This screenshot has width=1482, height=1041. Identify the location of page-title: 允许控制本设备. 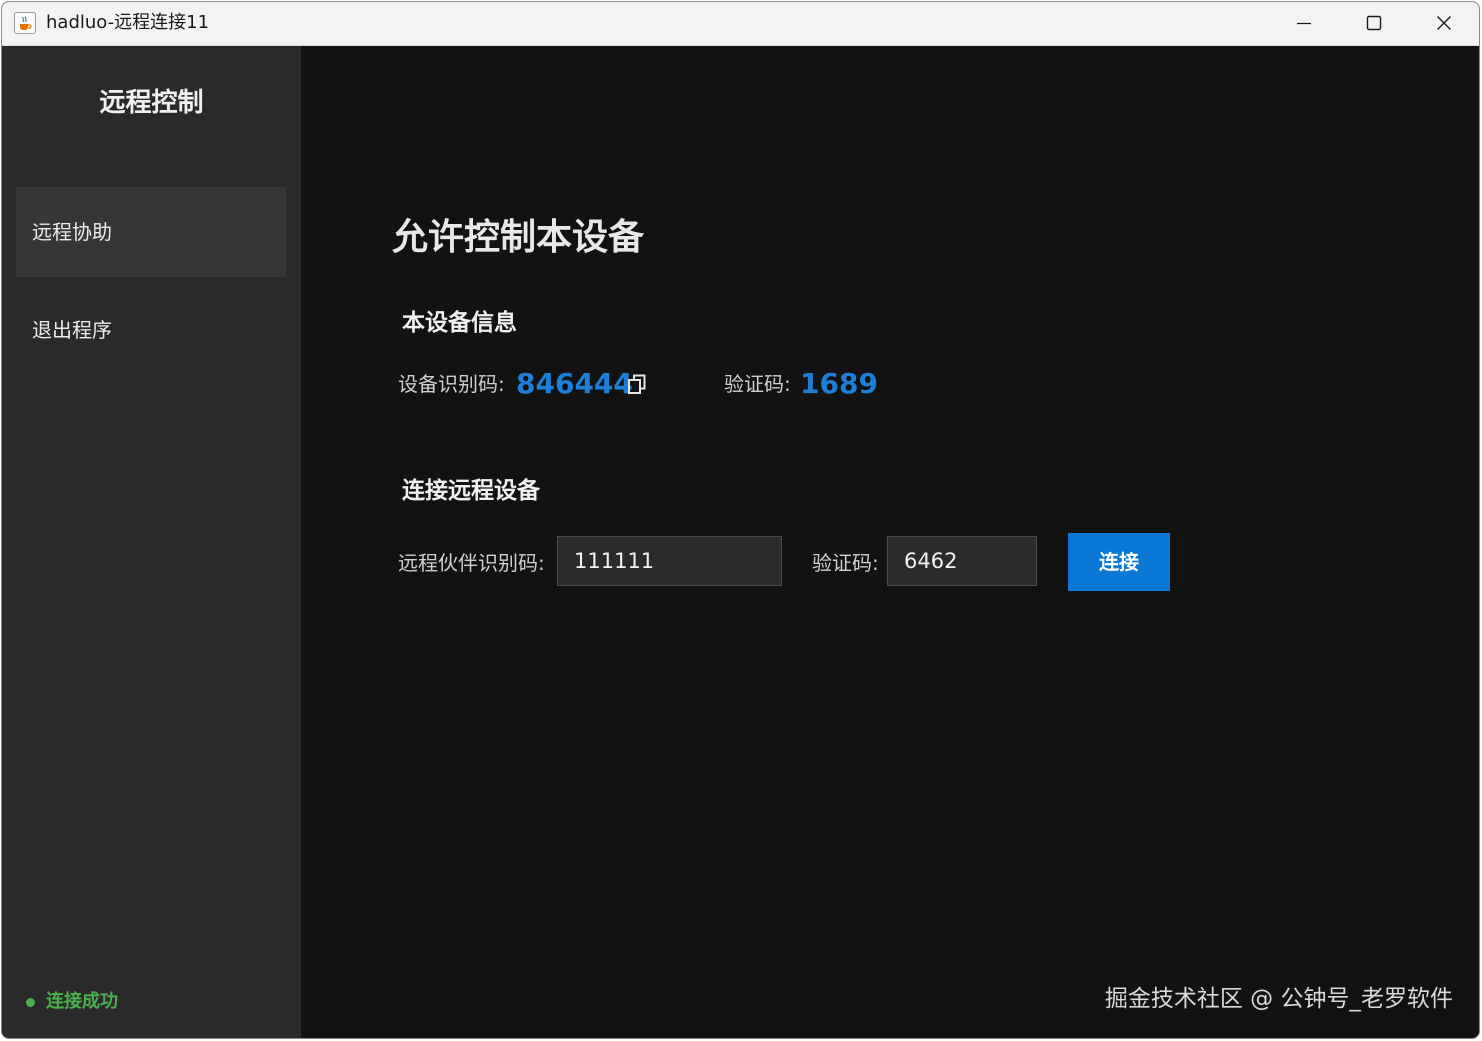
(518, 237).